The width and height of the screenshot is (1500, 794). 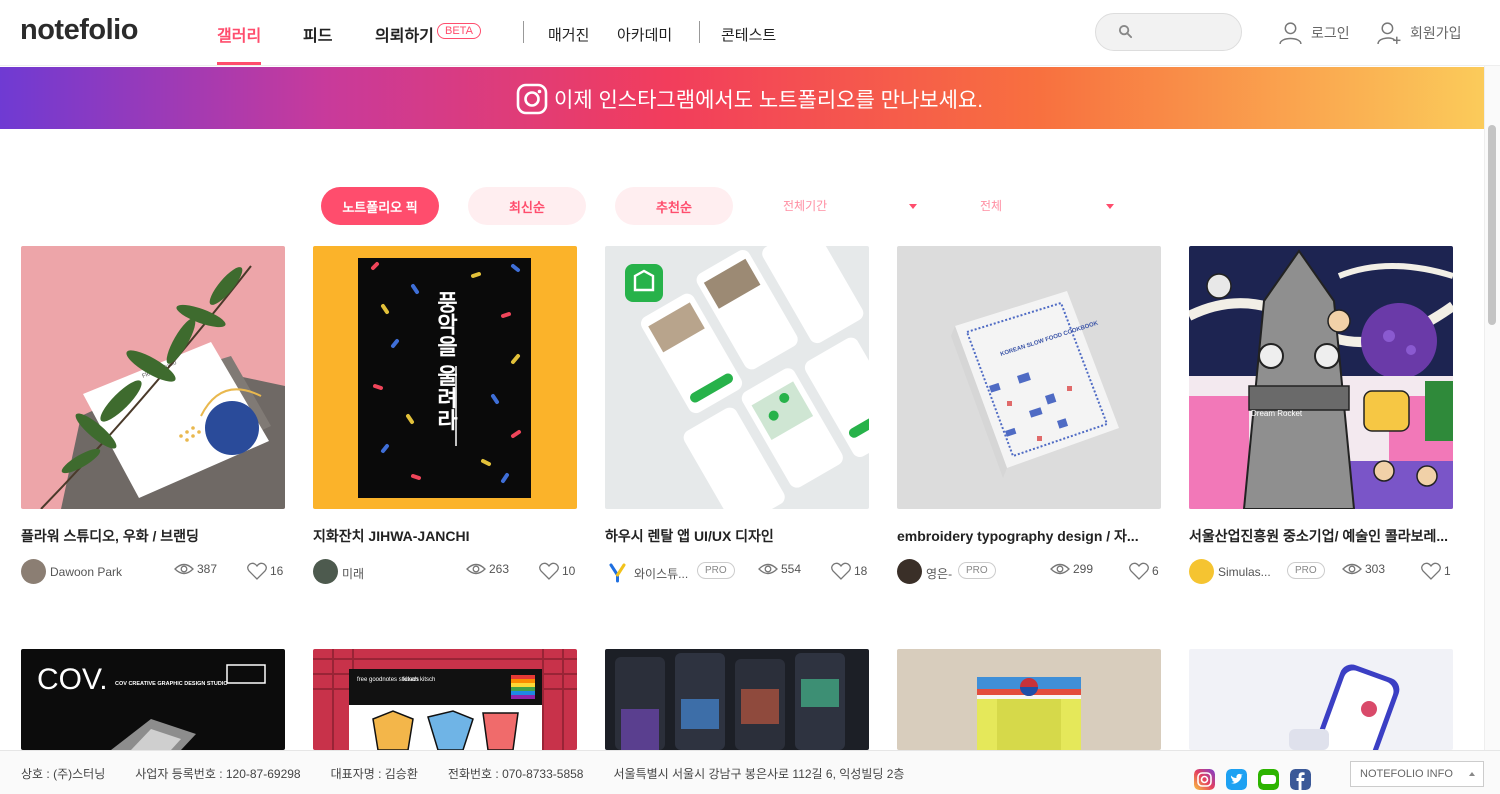 What do you see at coordinates (171, 684) in the screenshot?
I see `cov-sub-text: COV CREATIVE GRAPHIC DESIGN STUDIO` at bounding box center [171, 684].